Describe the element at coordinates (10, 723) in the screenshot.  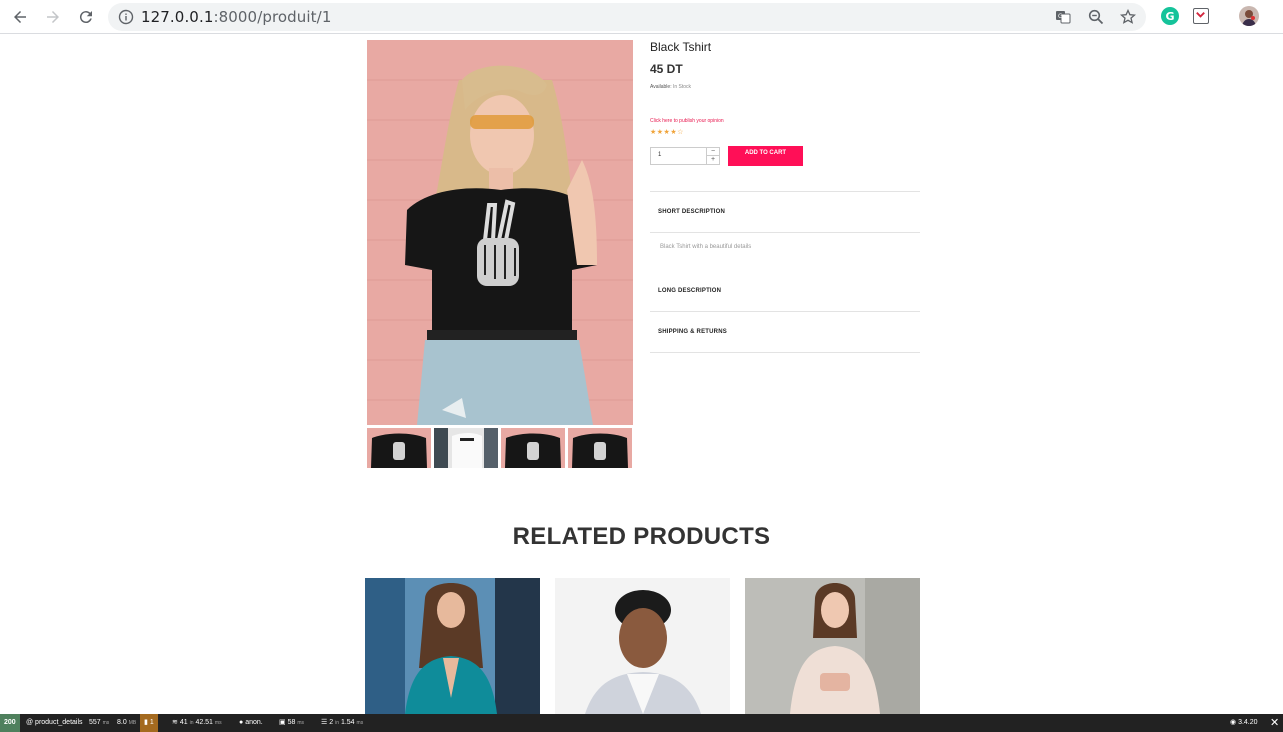
I see `status-code: 200` at that location.